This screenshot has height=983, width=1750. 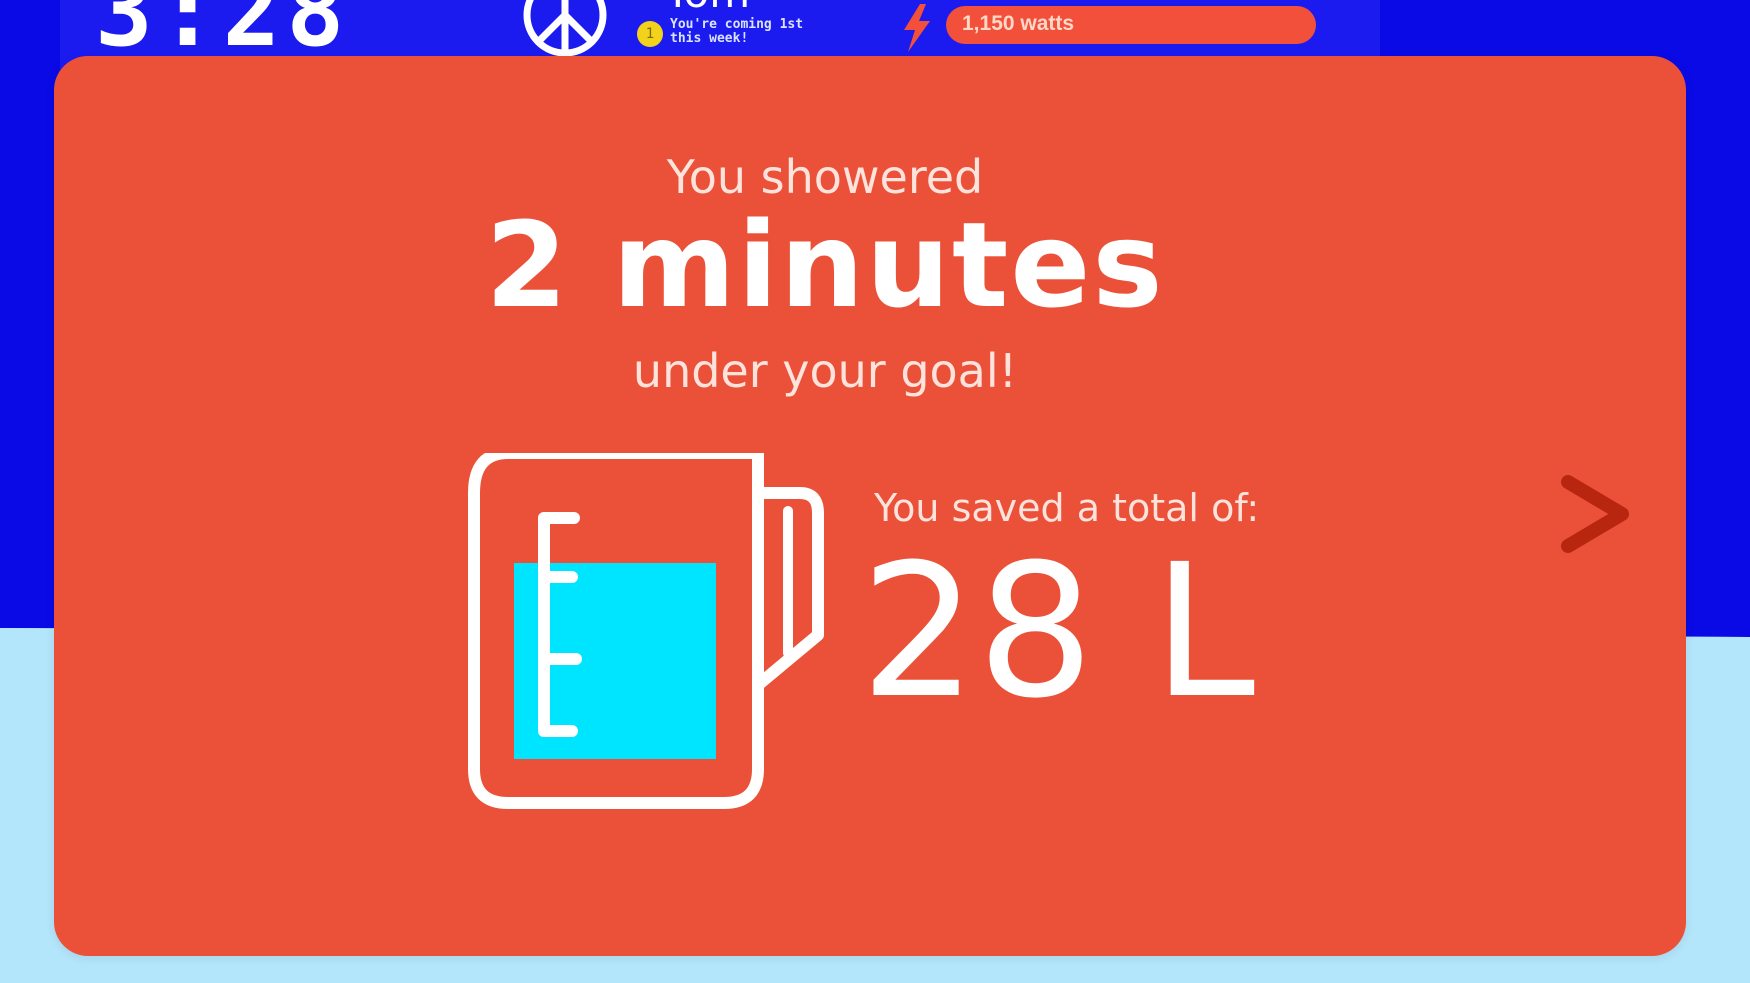 I want to click on summary-outro: under your goal!, so click(x=825, y=371).